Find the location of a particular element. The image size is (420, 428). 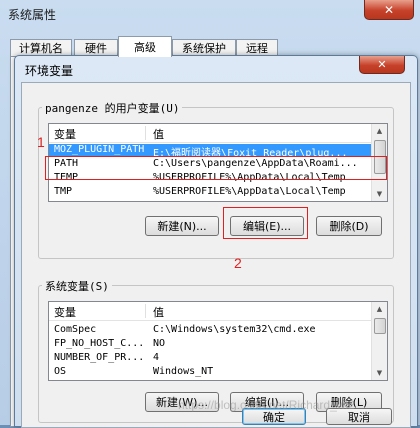

tab-advanced: 高级 is located at coordinates (145, 46).